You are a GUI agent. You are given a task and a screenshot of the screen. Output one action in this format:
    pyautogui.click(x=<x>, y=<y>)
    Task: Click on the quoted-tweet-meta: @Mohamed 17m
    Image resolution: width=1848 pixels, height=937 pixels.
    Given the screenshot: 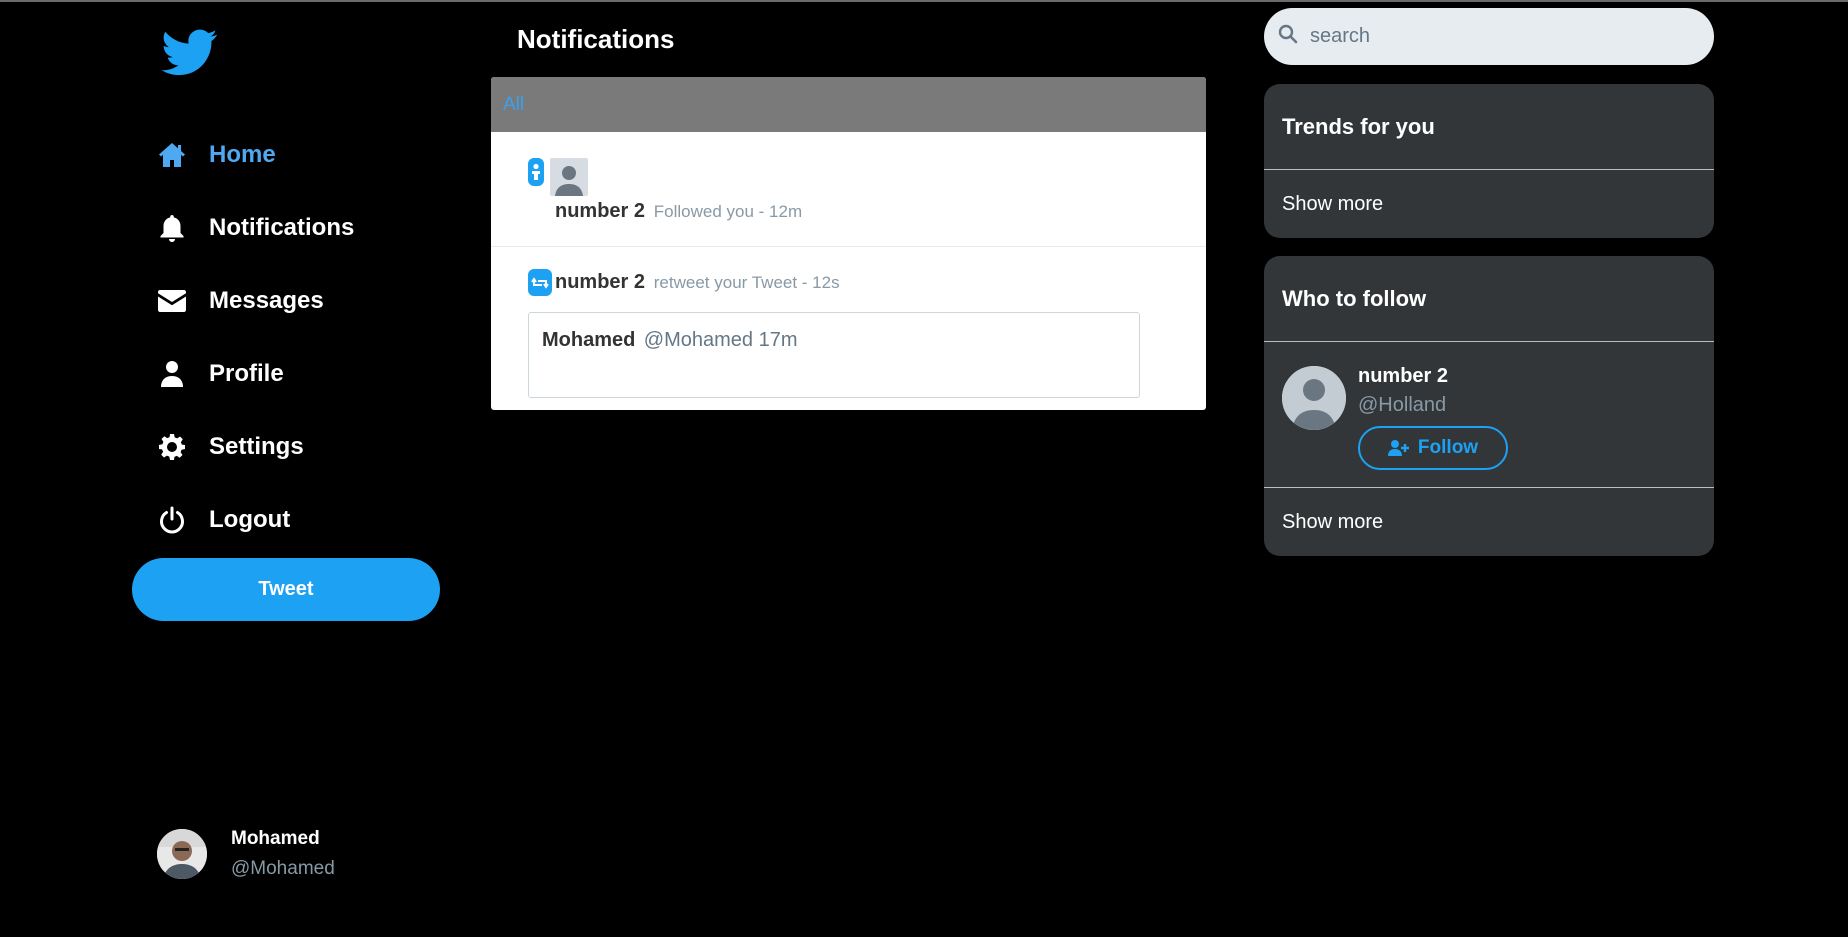 What is the action you would take?
    pyautogui.click(x=720, y=340)
    